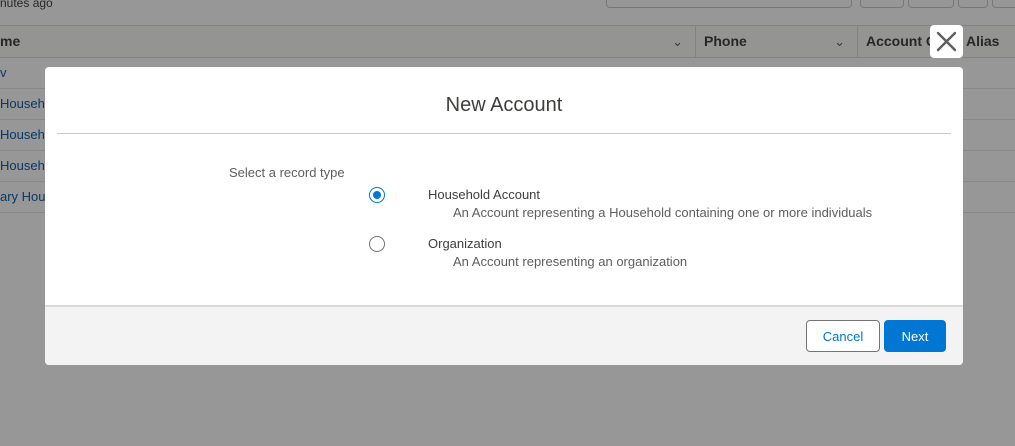  Describe the element at coordinates (484, 194) in the screenshot. I see `option-label-household: Household Account` at that location.